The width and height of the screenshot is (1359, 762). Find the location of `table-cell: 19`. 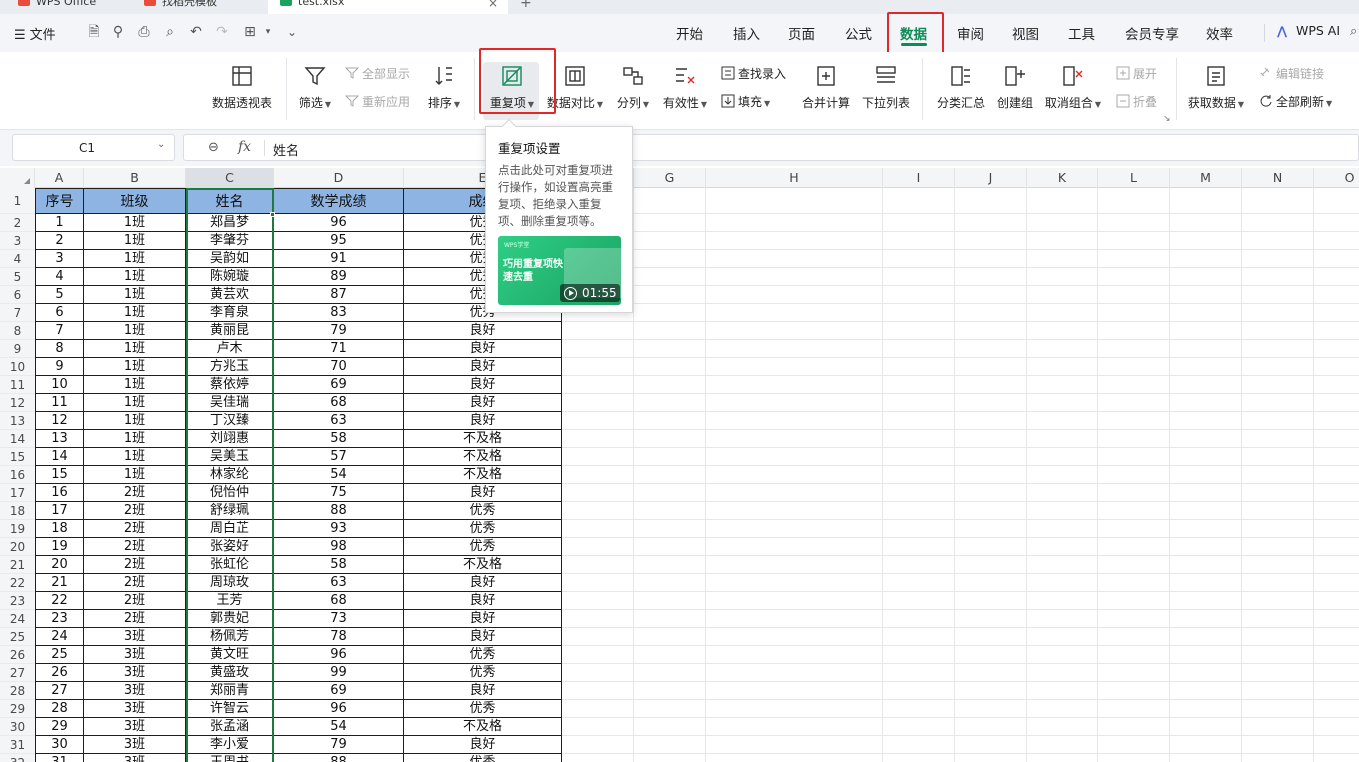

table-cell: 19 is located at coordinates (59, 547).